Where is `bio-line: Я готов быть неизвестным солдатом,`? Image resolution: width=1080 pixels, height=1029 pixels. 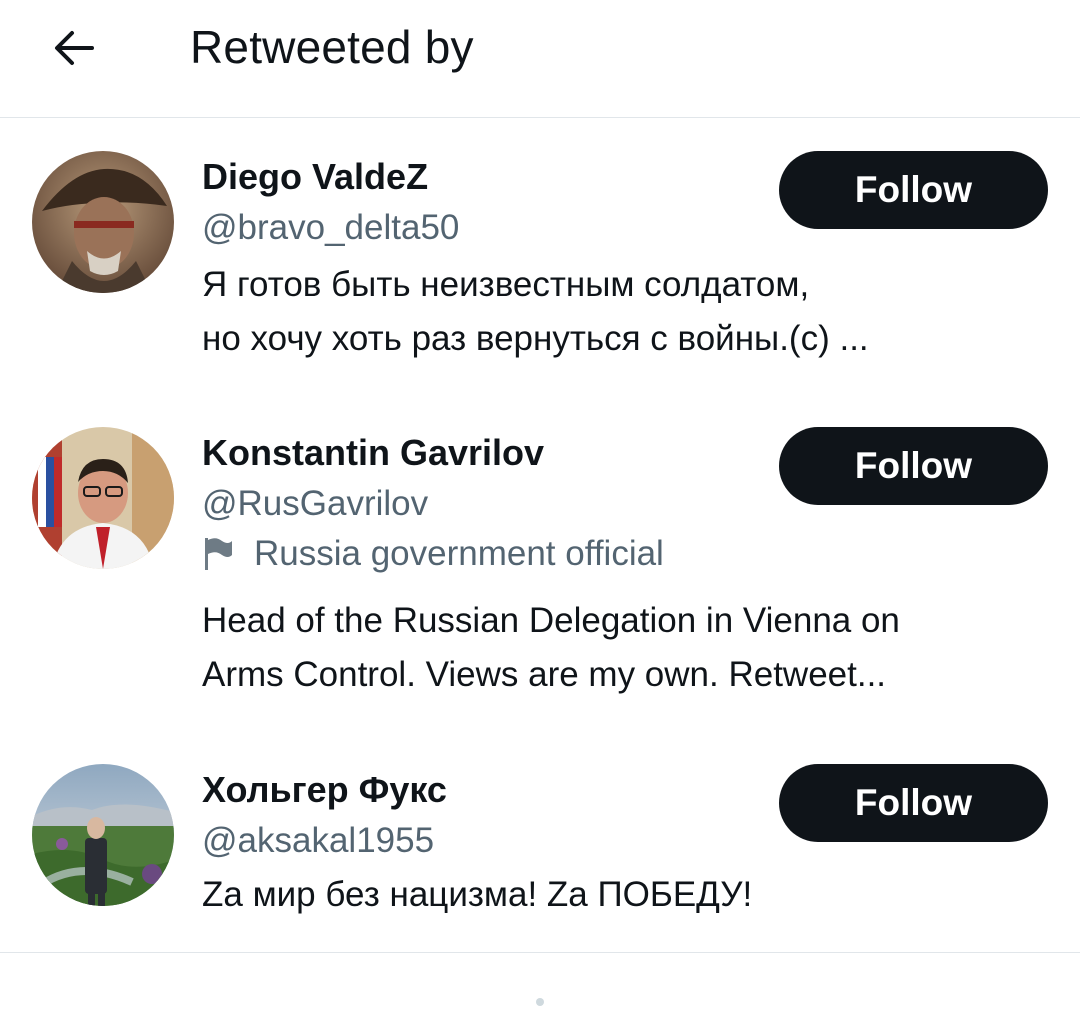 bio-line: Я готов быть неизвестным солдатом, is located at coordinates (506, 284).